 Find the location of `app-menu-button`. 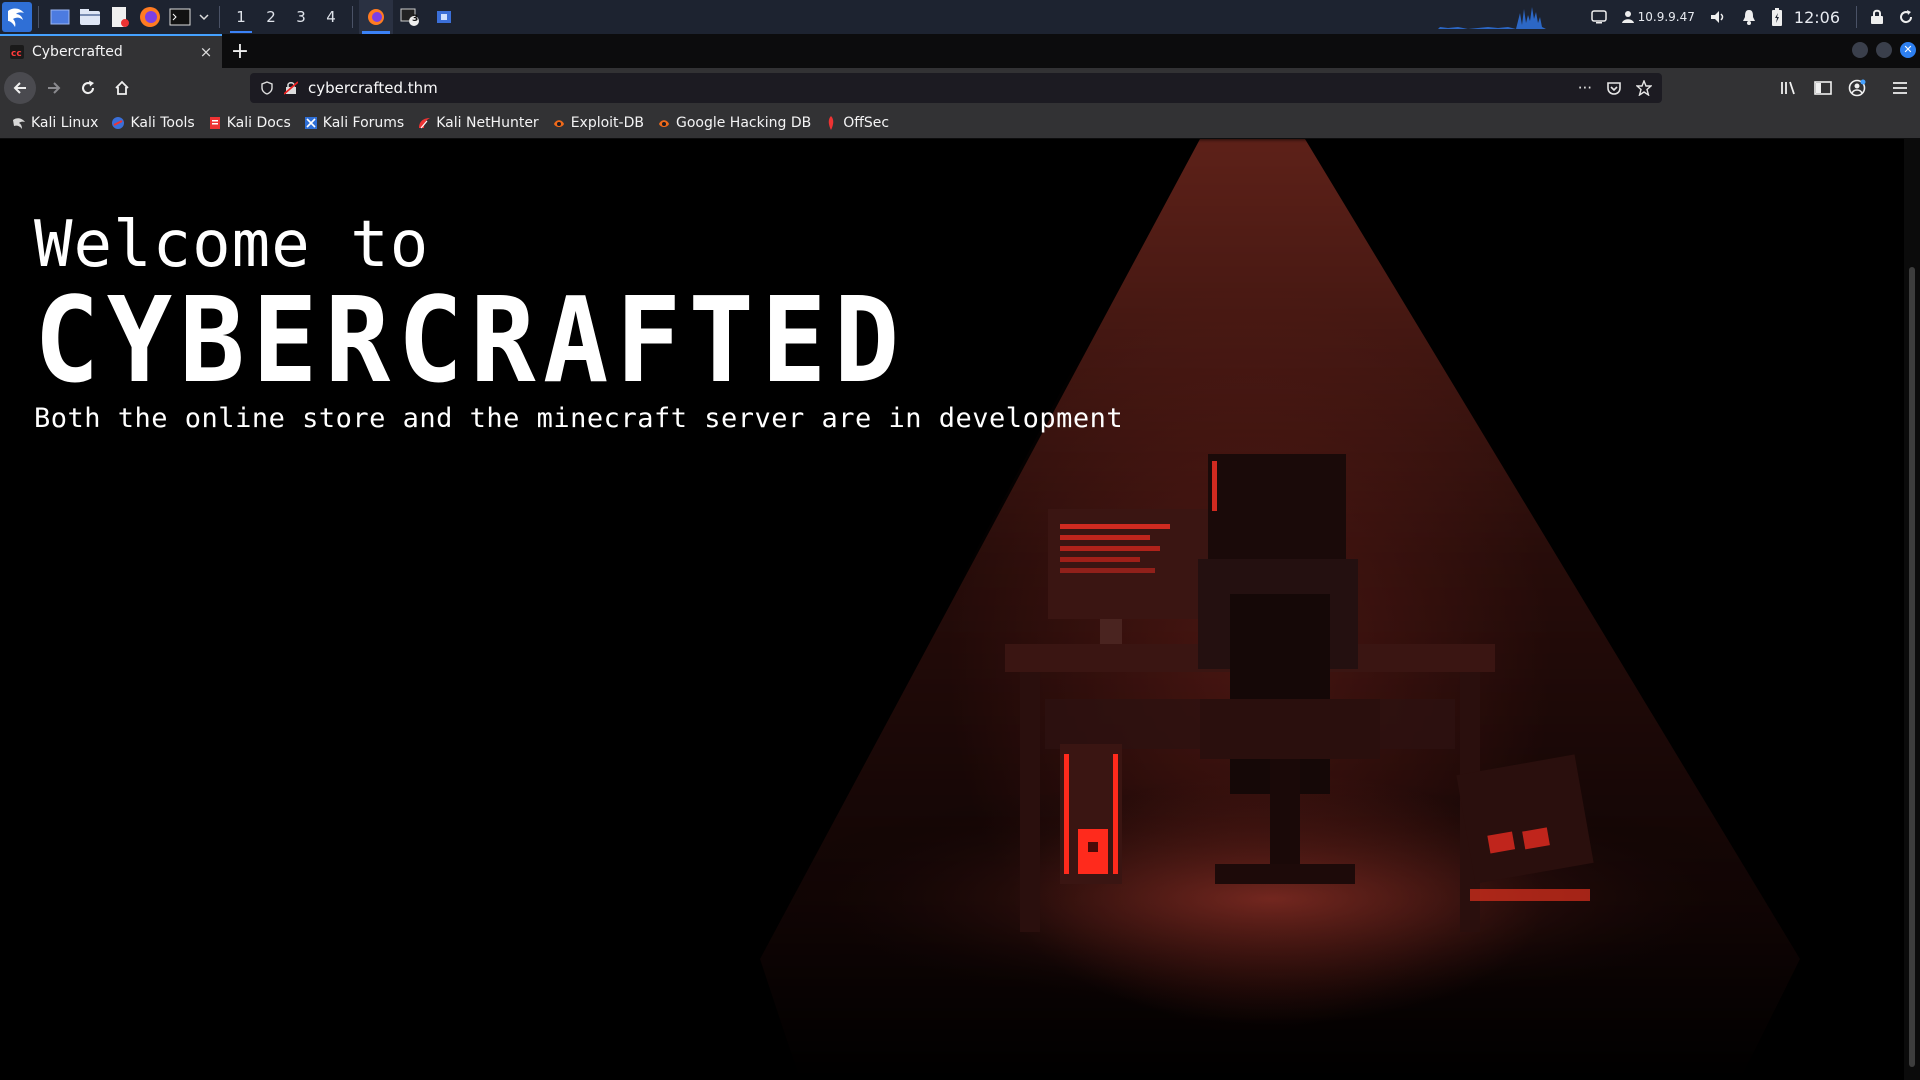

app-menu-button is located at coordinates (1900, 88).